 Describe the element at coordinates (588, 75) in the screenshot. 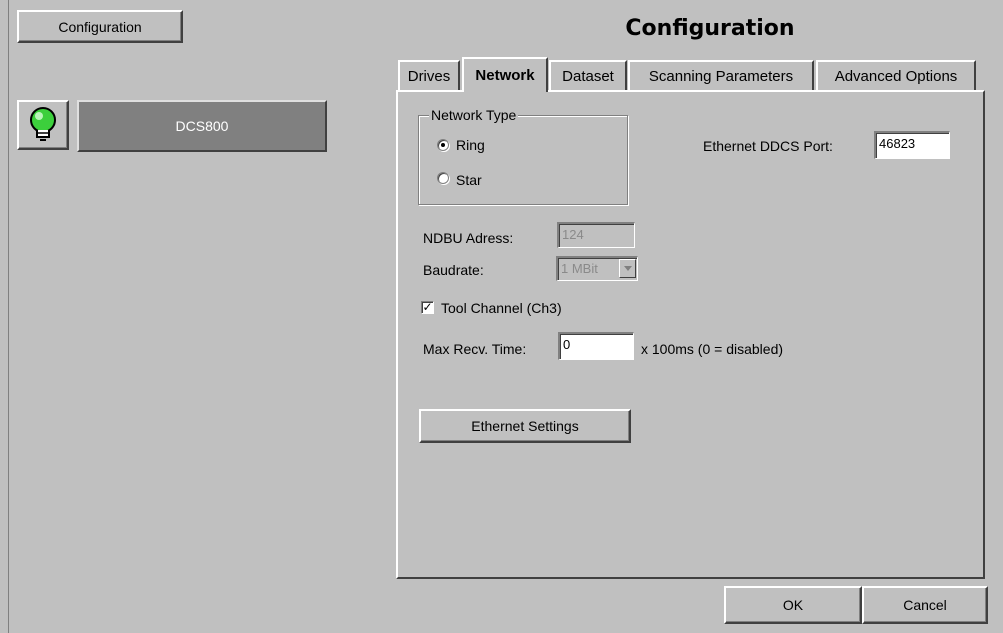

I see `tab-dataset: Dataset` at that location.